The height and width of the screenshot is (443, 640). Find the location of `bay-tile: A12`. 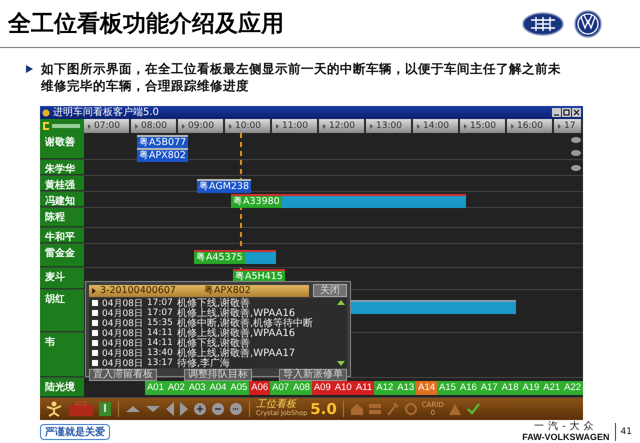

bay-tile: A12 is located at coordinates (385, 388).